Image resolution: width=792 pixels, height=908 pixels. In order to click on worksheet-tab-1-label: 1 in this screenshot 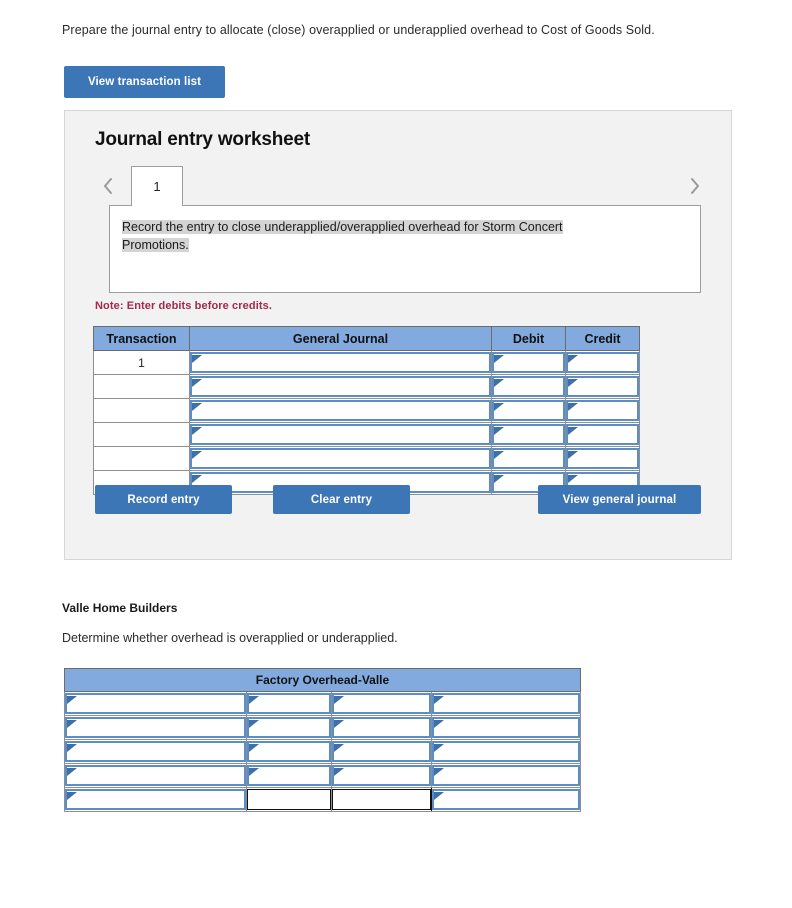, I will do `click(157, 186)`.